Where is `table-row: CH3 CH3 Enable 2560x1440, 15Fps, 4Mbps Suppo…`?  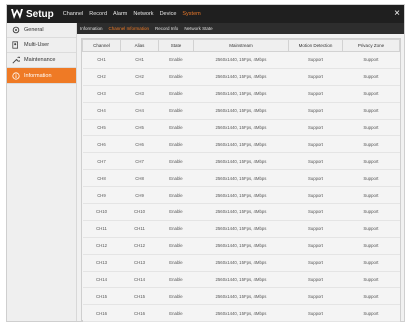
table-row: CH3 CH3 Enable 2560x1440, 15Fps, 4Mbps Suppo… is located at coordinates (241, 94).